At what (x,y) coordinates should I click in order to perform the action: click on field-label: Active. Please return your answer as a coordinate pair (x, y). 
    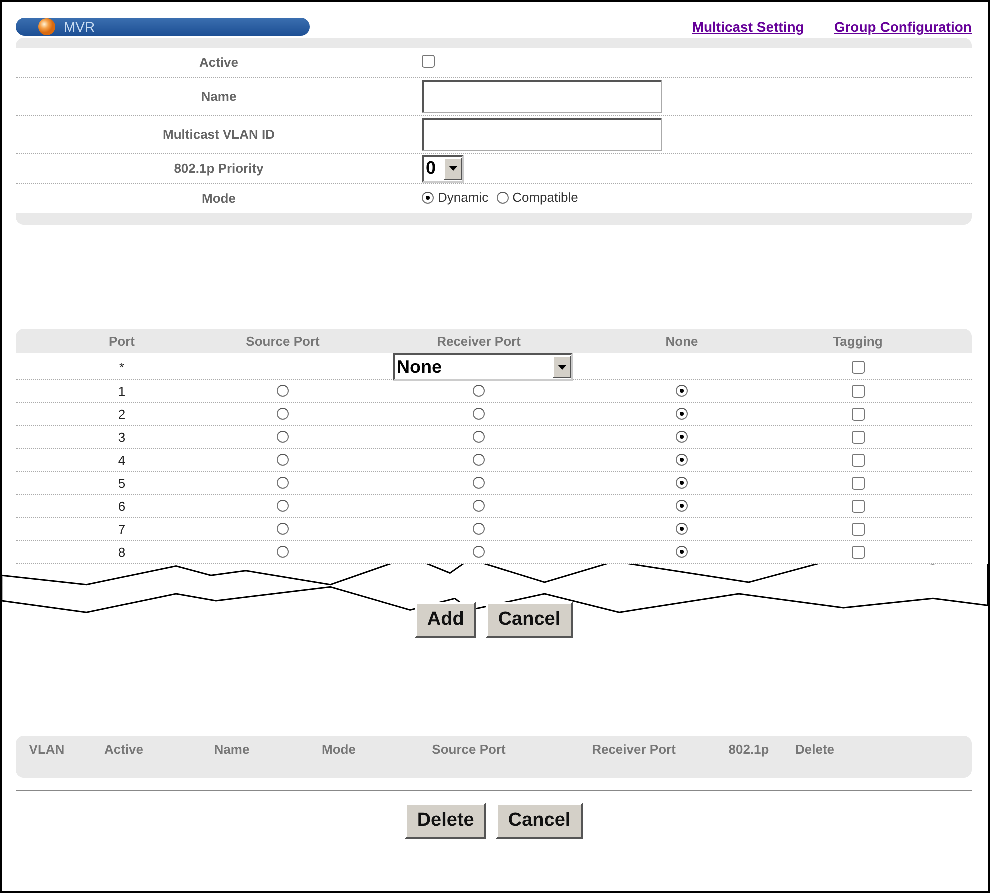
    Looking at the image, I should click on (219, 63).